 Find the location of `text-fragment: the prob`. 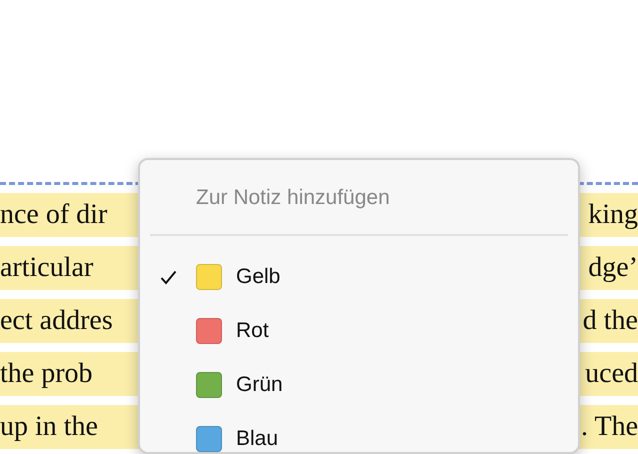

text-fragment: the prob is located at coordinates (46, 374).